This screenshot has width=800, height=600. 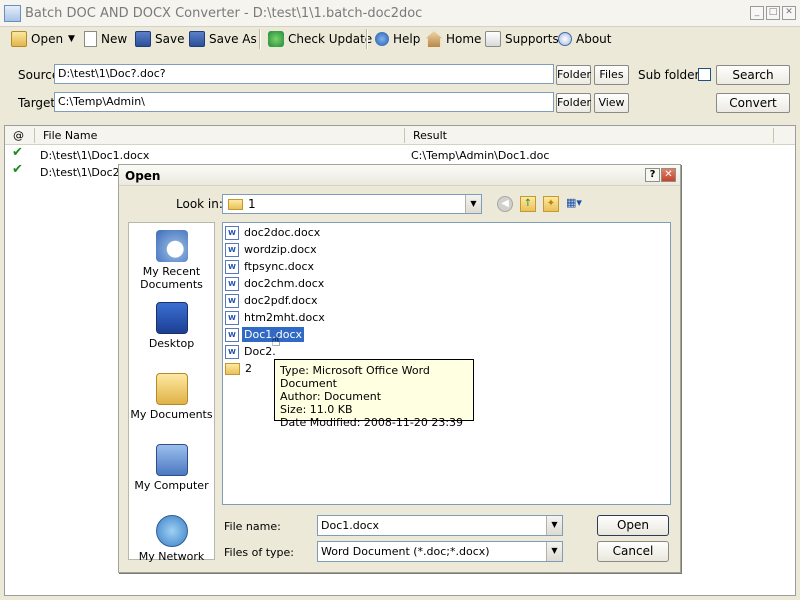 What do you see at coordinates (18, 135) in the screenshot?
I see `status-column-header: @` at bounding box center [18, 135].